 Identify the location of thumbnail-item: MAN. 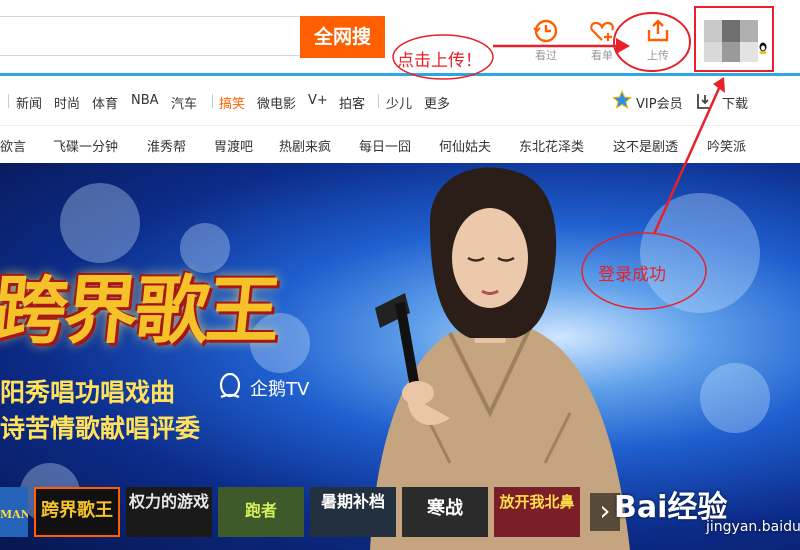
(14, 512).